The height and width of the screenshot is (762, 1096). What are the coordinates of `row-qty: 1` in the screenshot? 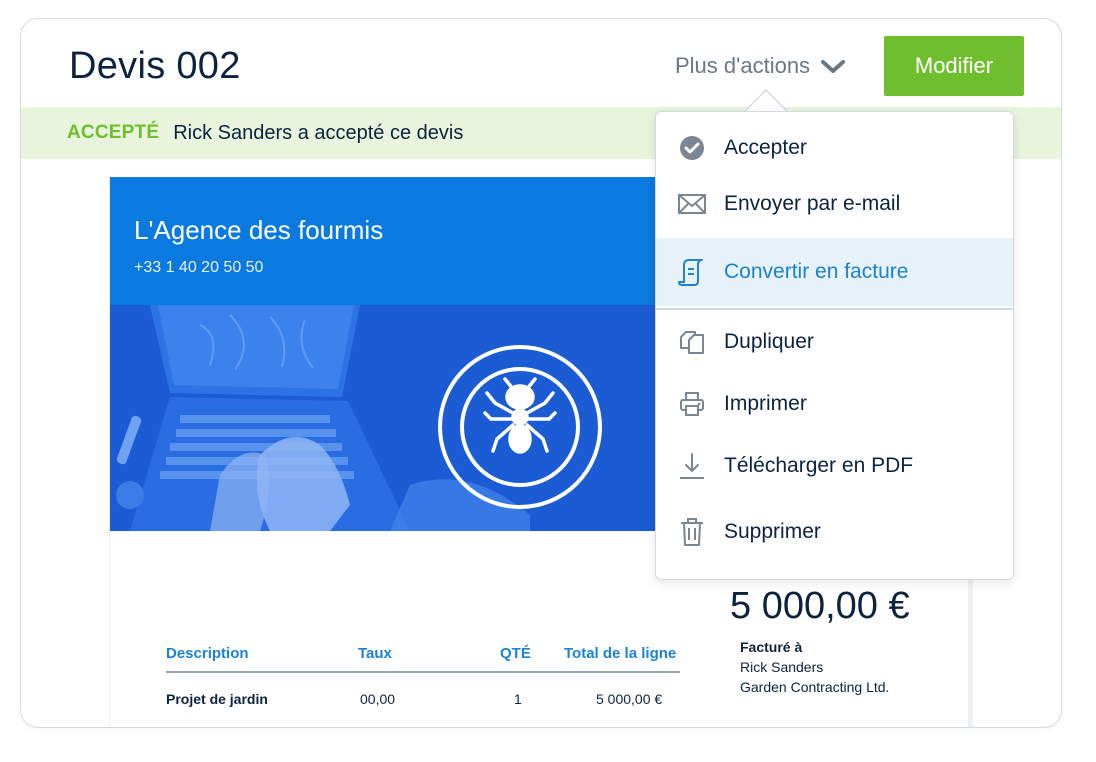 It's located at (518, 699).